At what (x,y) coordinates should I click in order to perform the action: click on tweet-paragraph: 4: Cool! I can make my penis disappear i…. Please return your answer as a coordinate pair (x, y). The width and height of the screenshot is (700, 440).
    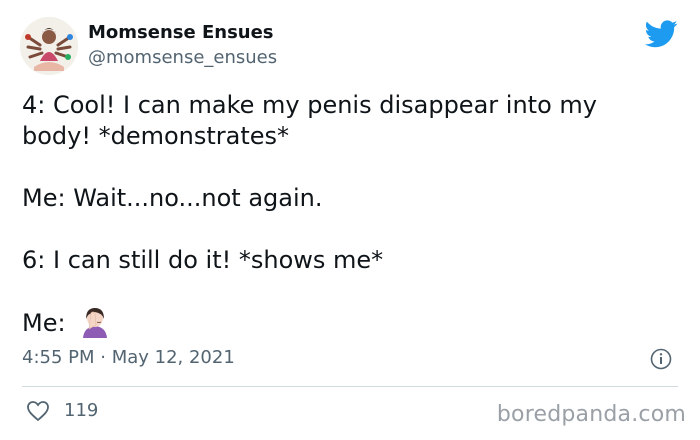
    Looking at the image, I should click on (313, 120).